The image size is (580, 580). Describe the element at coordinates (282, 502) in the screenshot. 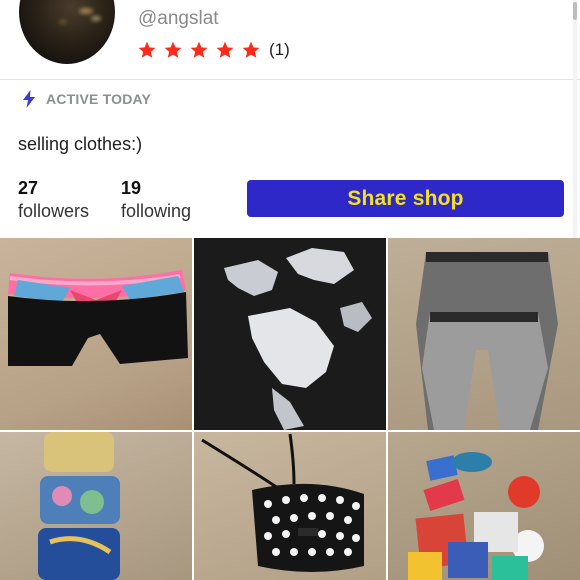

I see `camera-bag-image` at that location.